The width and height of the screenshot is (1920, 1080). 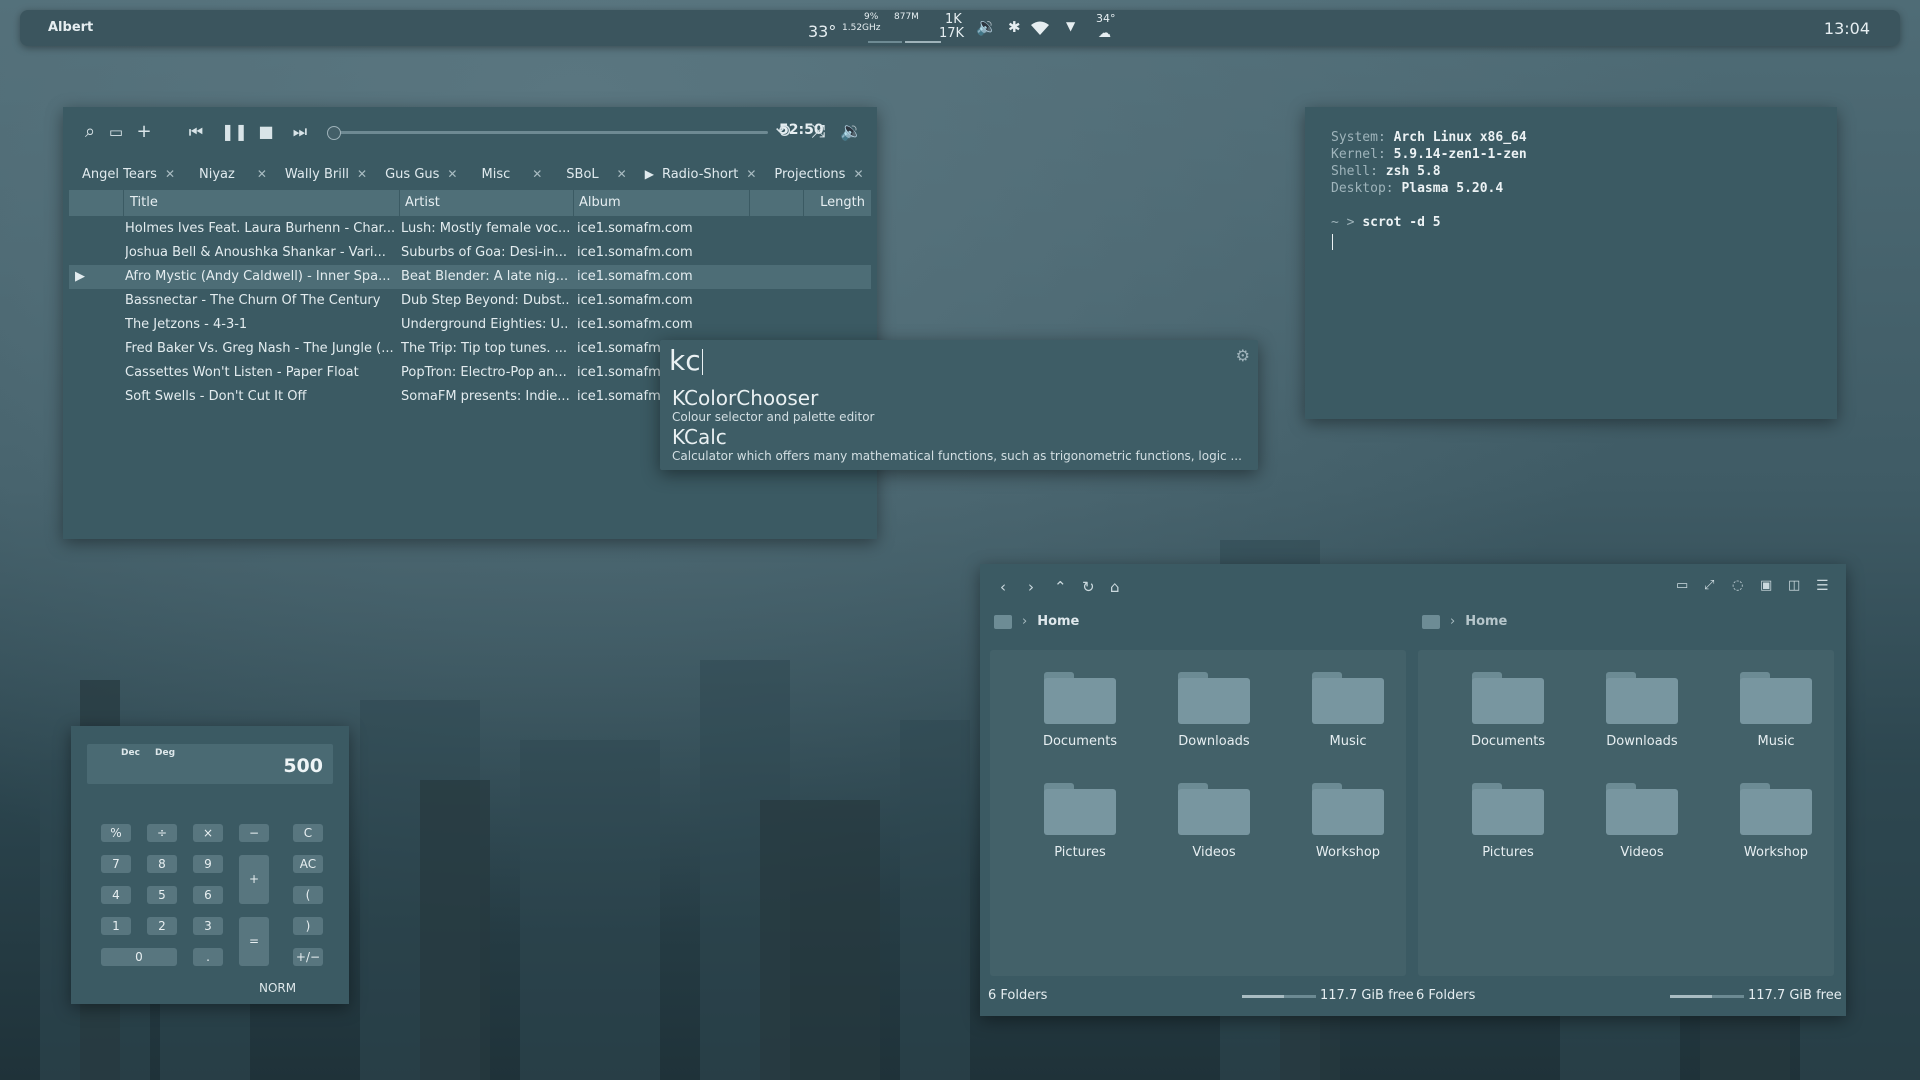 What do you see at coordinates (1088, 587) in the screenshot?
I see `reload-icon: ↻` at bounding box center [1088, 587].